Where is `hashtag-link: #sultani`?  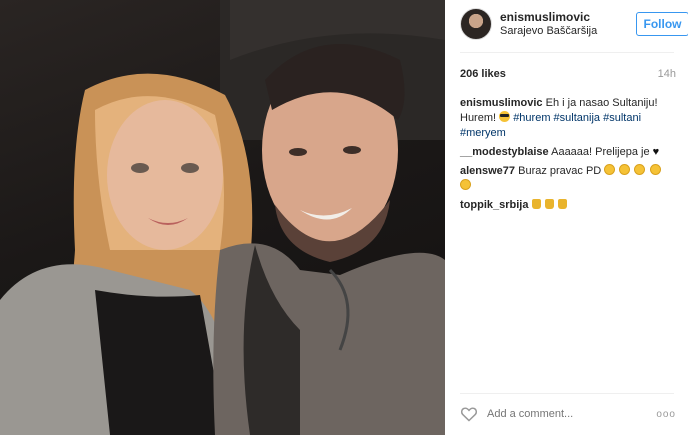
hashtag-link: #sultani is located at coordinates (622, 118).